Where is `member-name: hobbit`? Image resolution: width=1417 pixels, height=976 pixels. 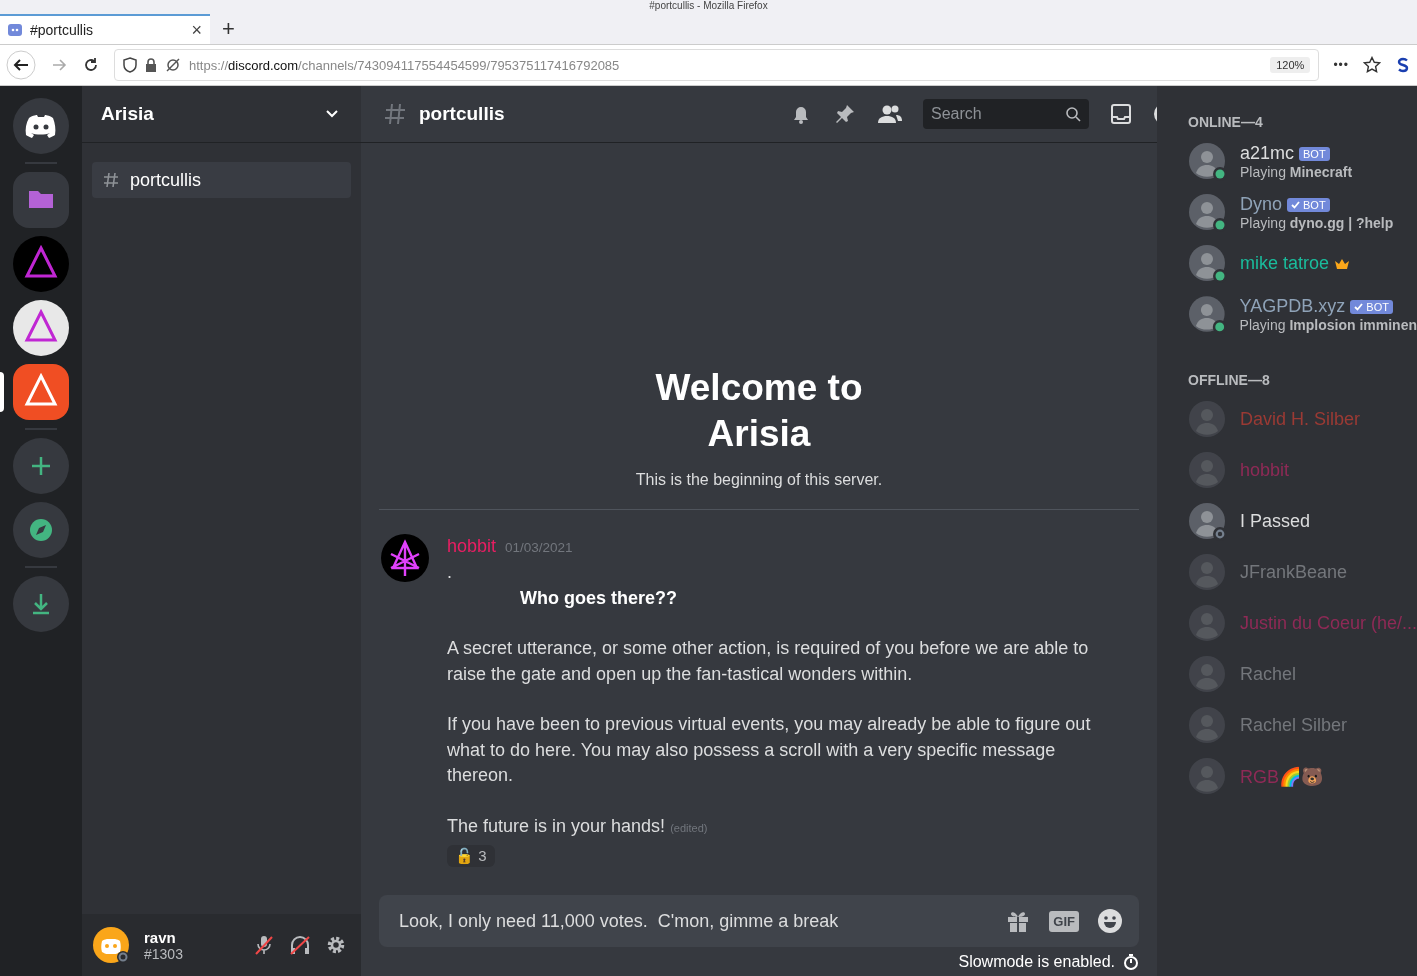 member-name: hobbit is located at coordinates (1265, 470).